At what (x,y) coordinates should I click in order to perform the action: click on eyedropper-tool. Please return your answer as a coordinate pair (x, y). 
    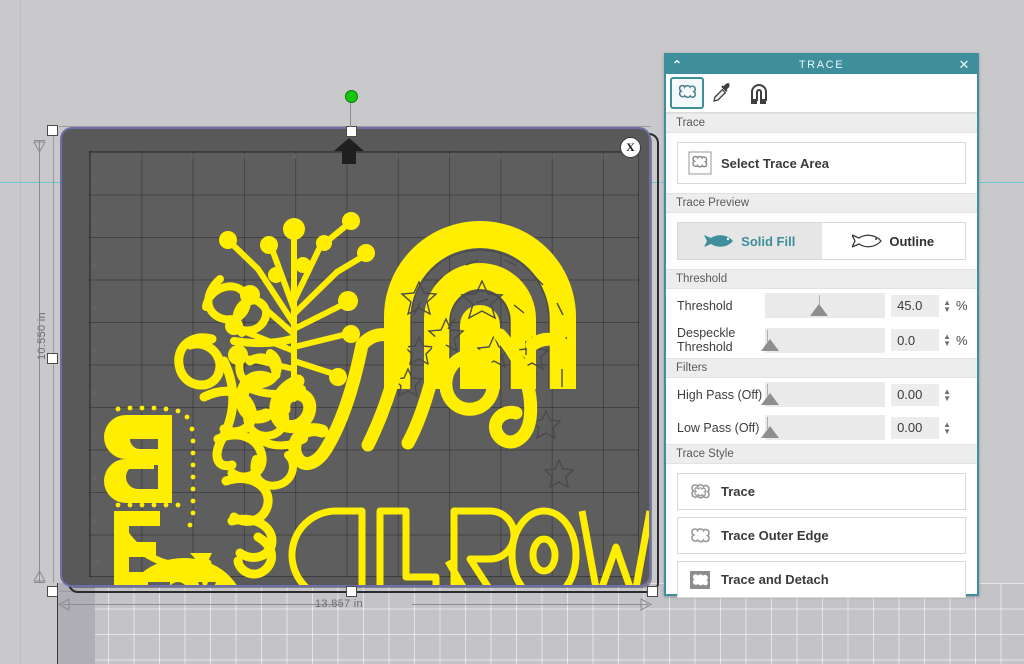
    Looking at the image, I should click on (723, 93).